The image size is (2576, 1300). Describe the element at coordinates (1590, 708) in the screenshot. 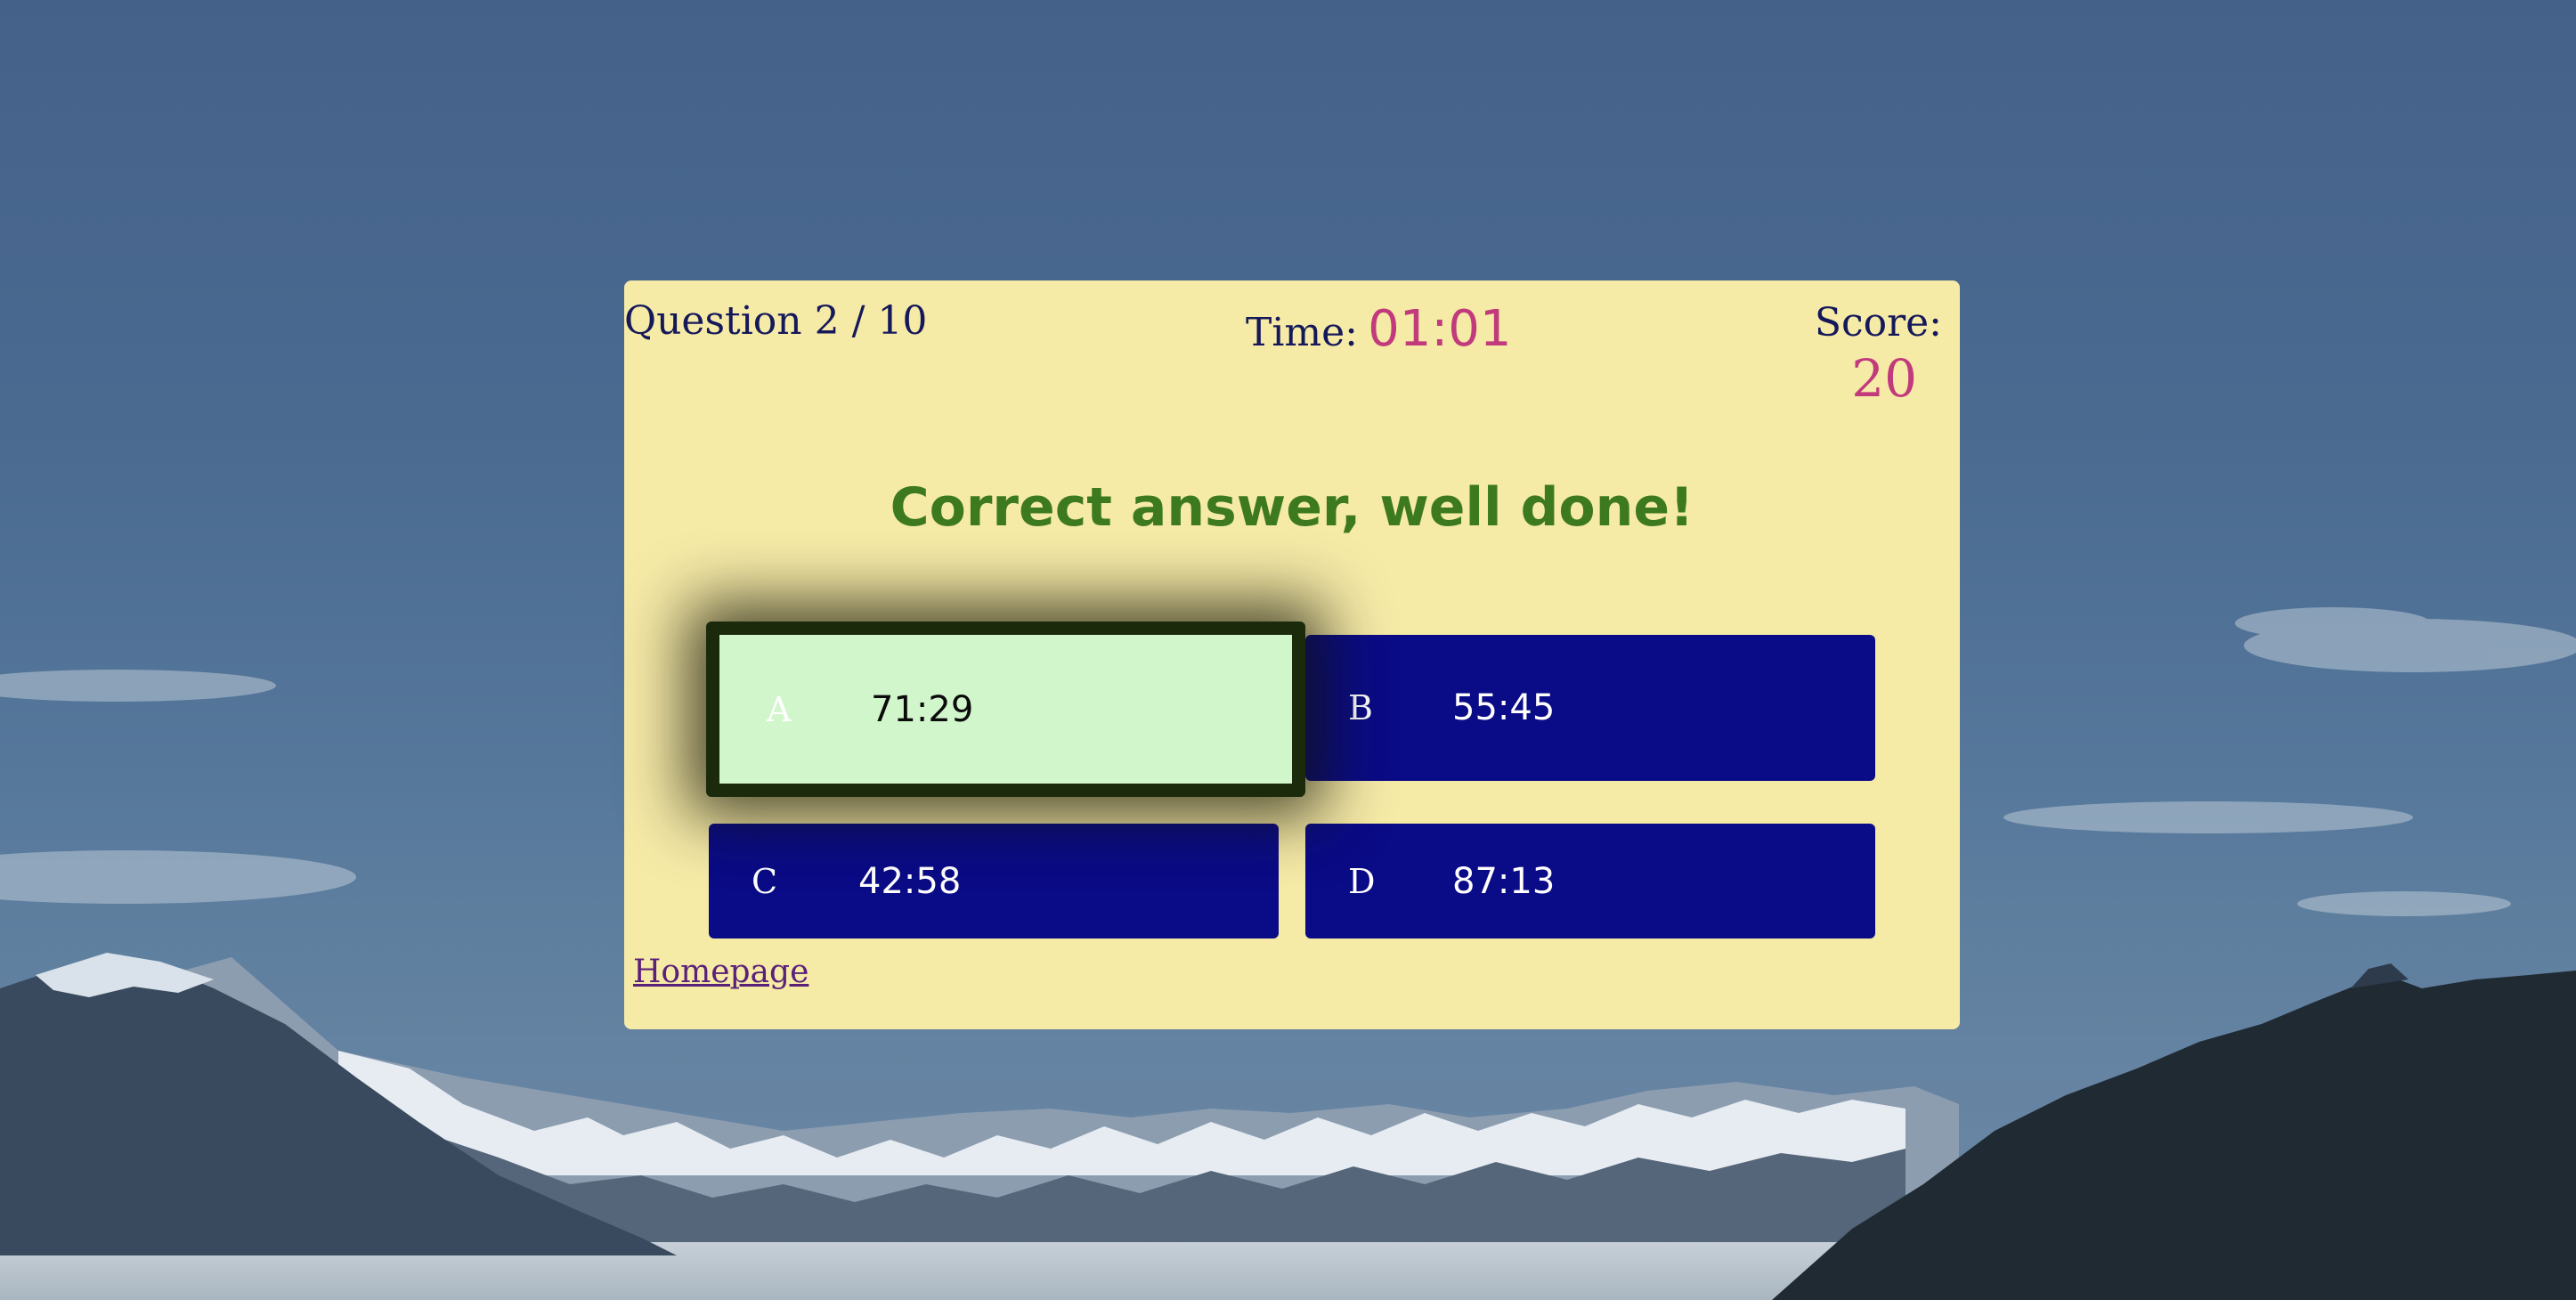

I see `answer-button-b: B 55:45` at that location.